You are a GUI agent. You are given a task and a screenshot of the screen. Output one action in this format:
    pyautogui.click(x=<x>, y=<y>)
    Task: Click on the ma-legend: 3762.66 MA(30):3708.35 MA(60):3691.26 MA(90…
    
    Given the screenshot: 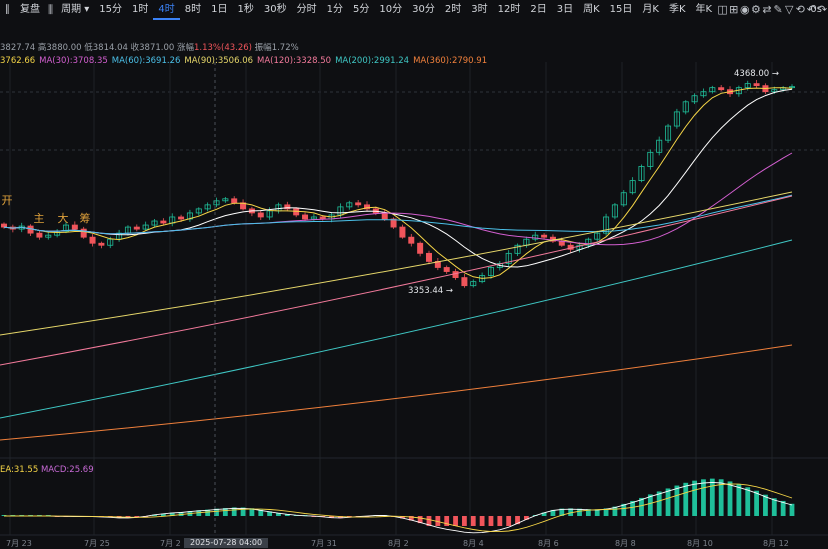 What is the action you would take?
    pyautogui.click(x=245, y=61)
    